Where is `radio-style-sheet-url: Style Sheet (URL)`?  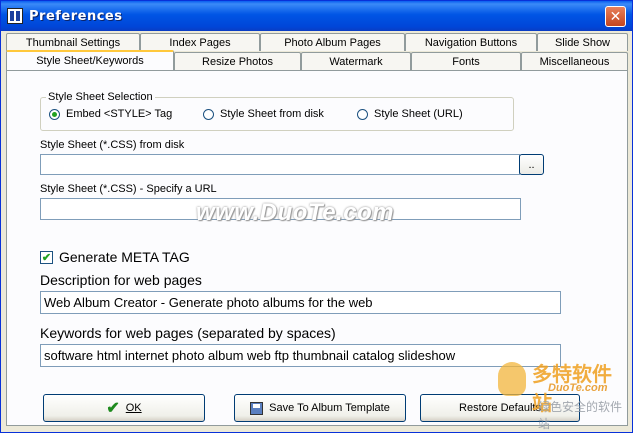
radio-style-sheet-url: Style Sheet (URL) is located at coordinates (410, 114).